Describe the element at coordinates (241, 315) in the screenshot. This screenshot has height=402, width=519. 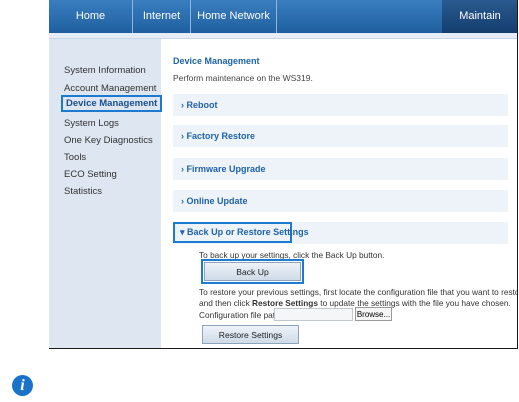
I see `config-file-label: Configuration file path:` at that location.